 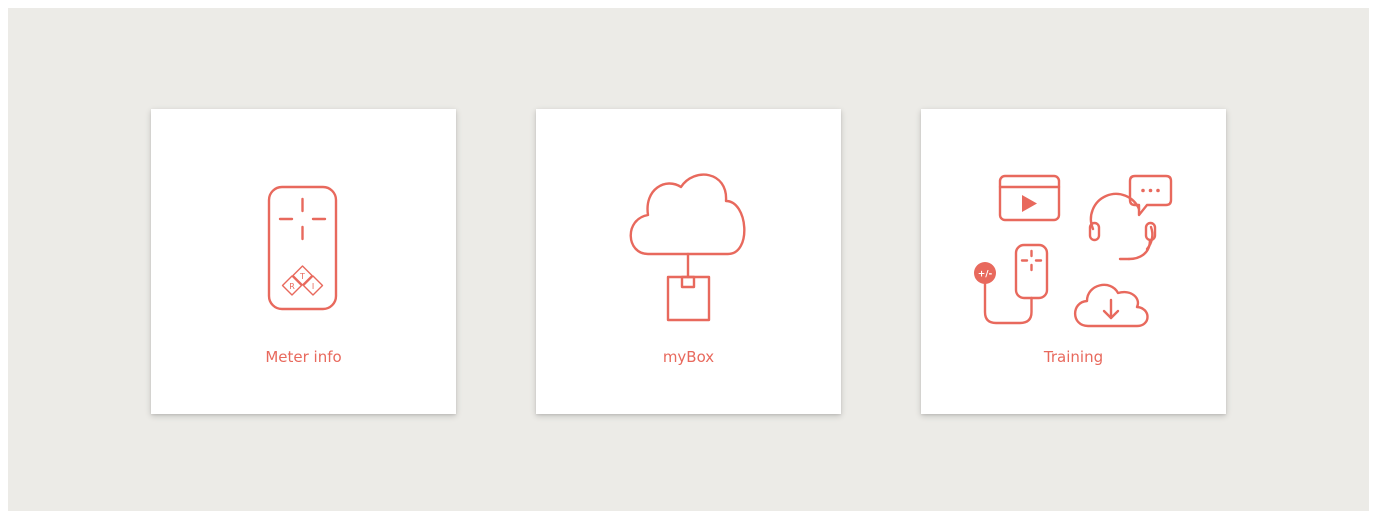 What do you see at coordinates (303, 357) in the screenshot?
I see `meter-info-label: Meter info` at bounding box center [303, 357].